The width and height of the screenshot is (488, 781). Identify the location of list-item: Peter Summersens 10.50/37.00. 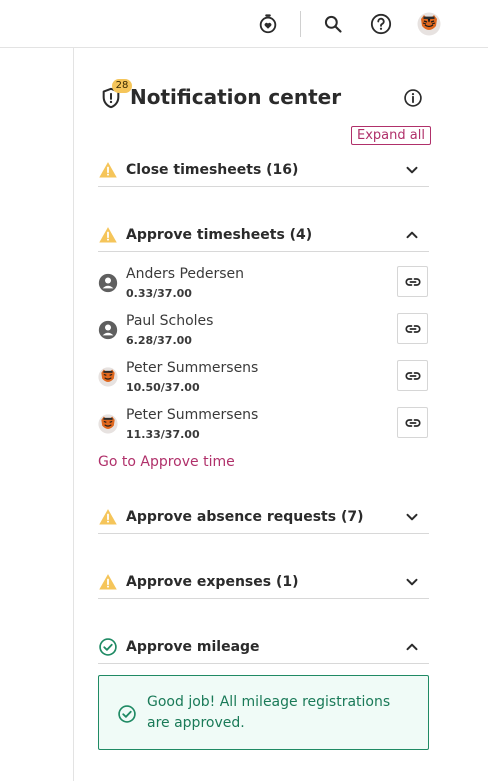
(263, 376).